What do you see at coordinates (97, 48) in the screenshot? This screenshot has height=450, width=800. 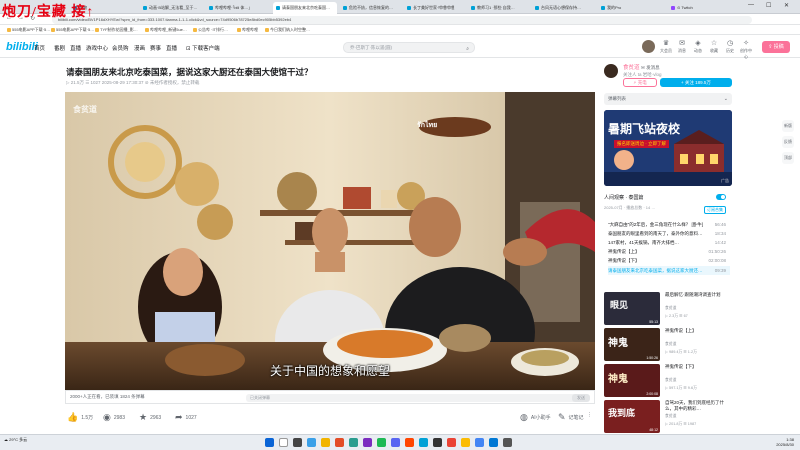 I see `nav-game-center: 游戏中心` at bounding box center [97, 48].